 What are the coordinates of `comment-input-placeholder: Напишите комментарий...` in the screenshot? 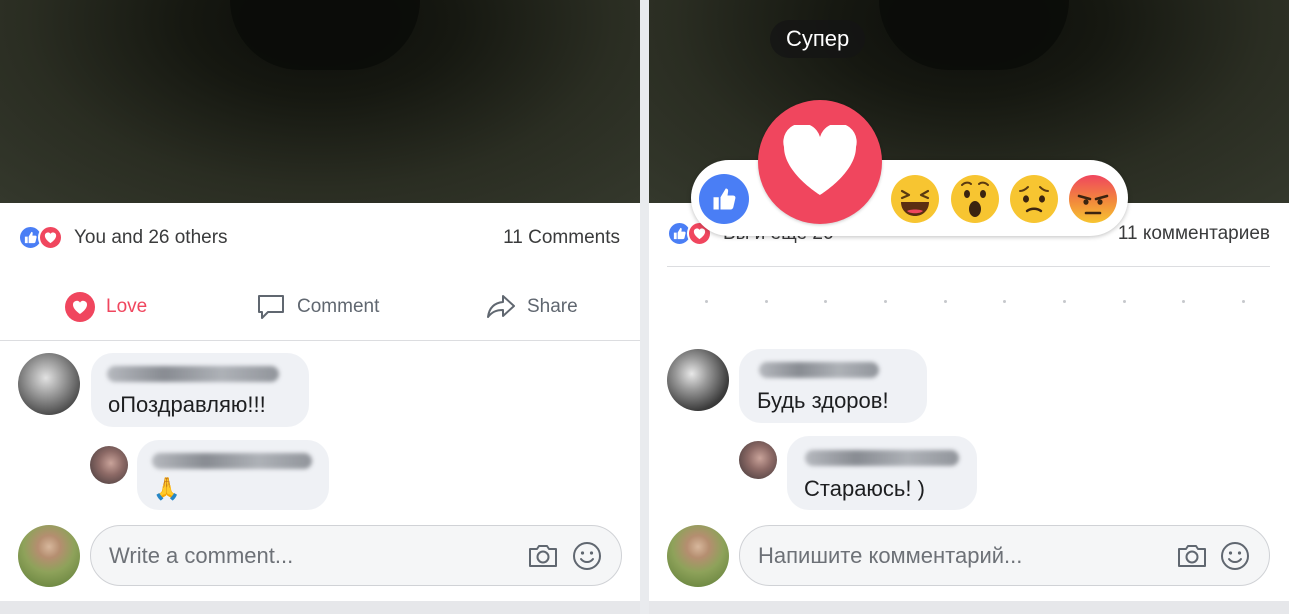 It's located at (890, 555).